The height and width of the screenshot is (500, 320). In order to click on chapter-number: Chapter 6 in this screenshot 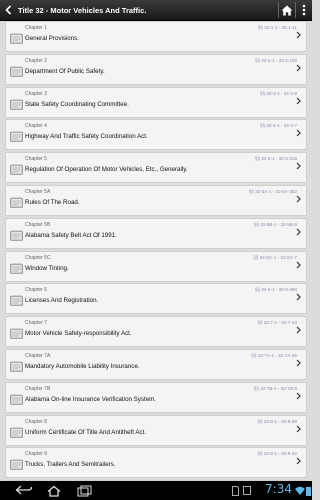, I will do `click(36, 290)`.